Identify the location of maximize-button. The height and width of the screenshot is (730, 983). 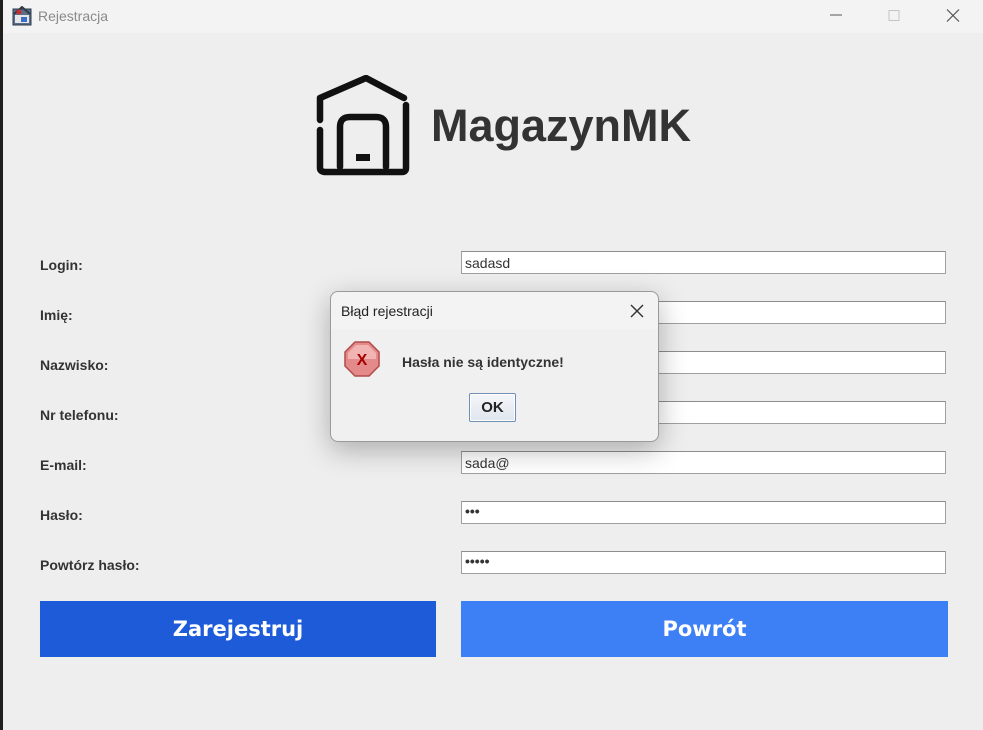
(894, 16).